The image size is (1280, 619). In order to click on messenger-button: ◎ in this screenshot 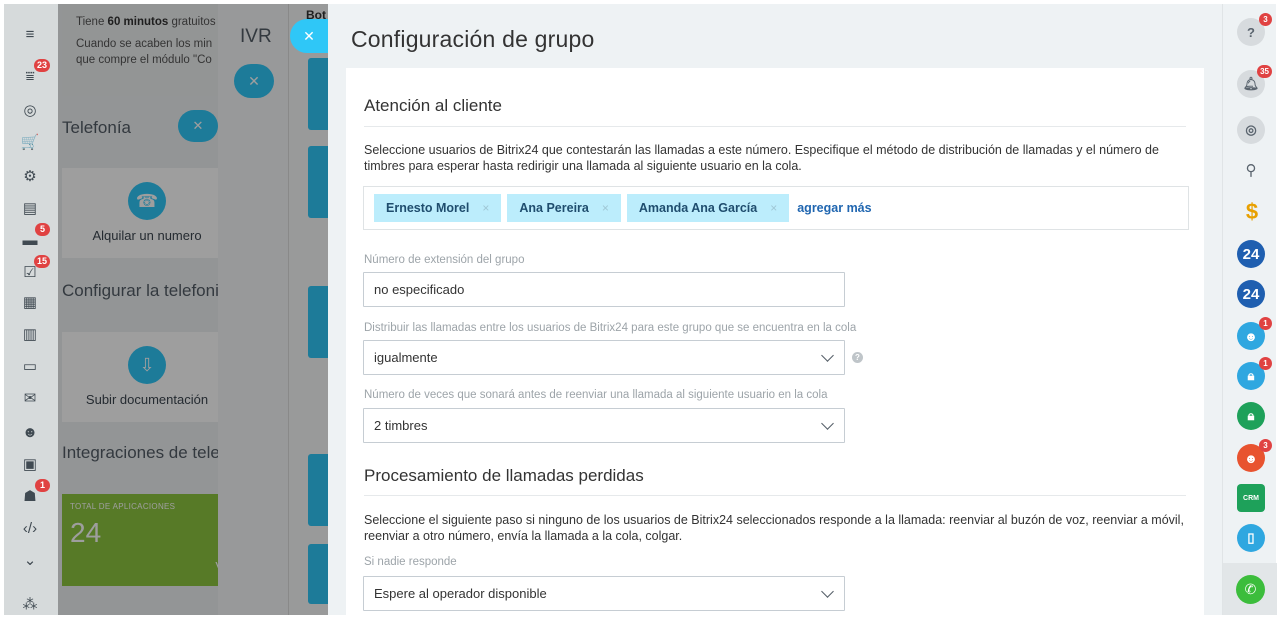, I will do `click(1251, 130)`.